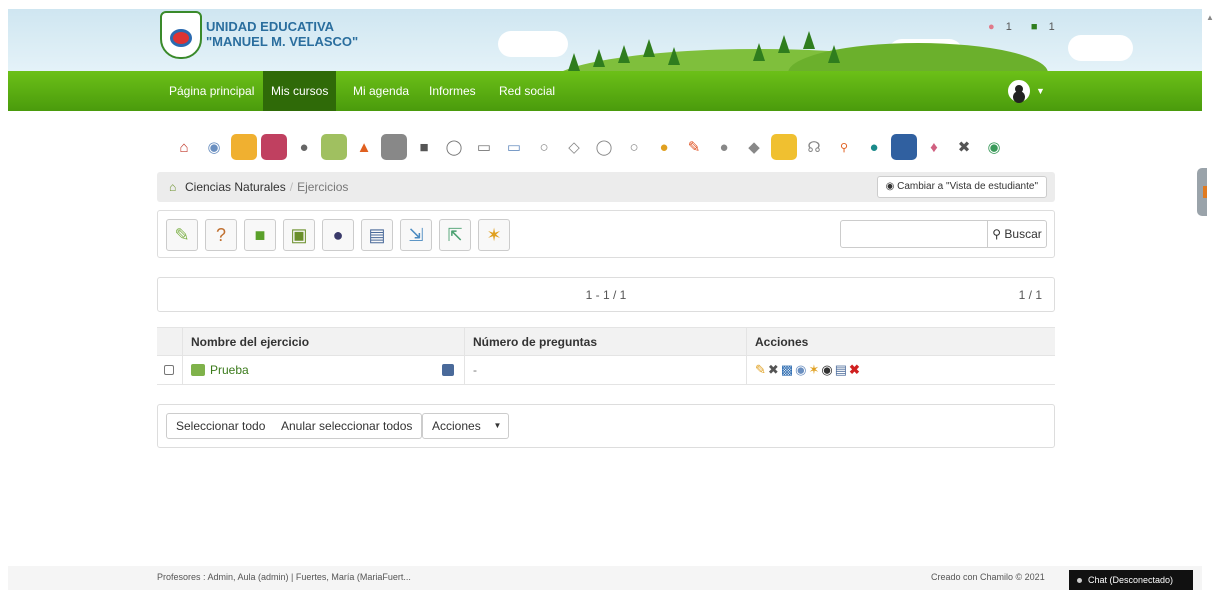 The width and height of the screenshot is (1216, 590). I want to click on groups-icon: ○, so click(544, 147).